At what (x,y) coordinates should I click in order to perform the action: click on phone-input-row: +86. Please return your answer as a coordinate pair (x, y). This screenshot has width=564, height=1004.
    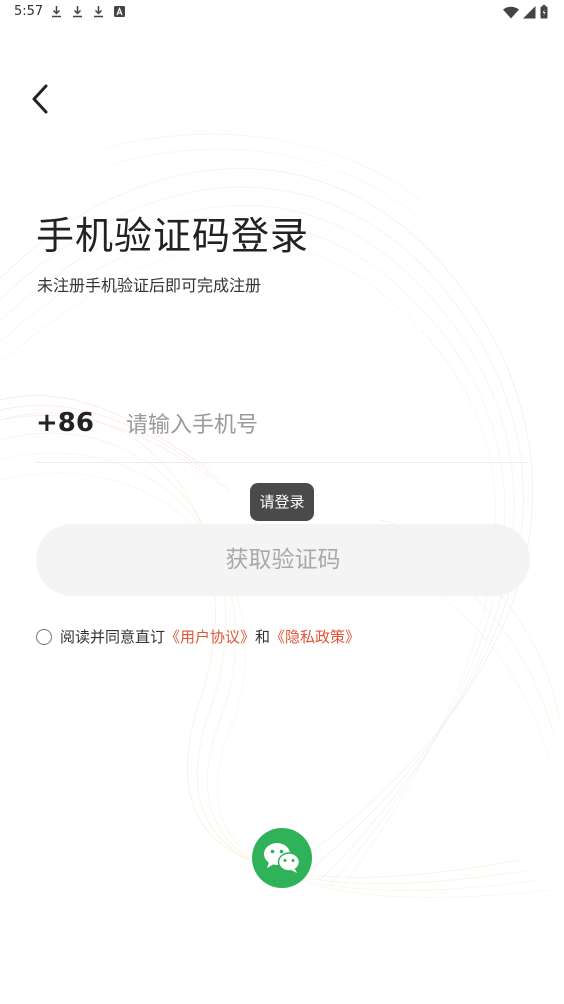
    Looking at the image, I should click on (282, 431).